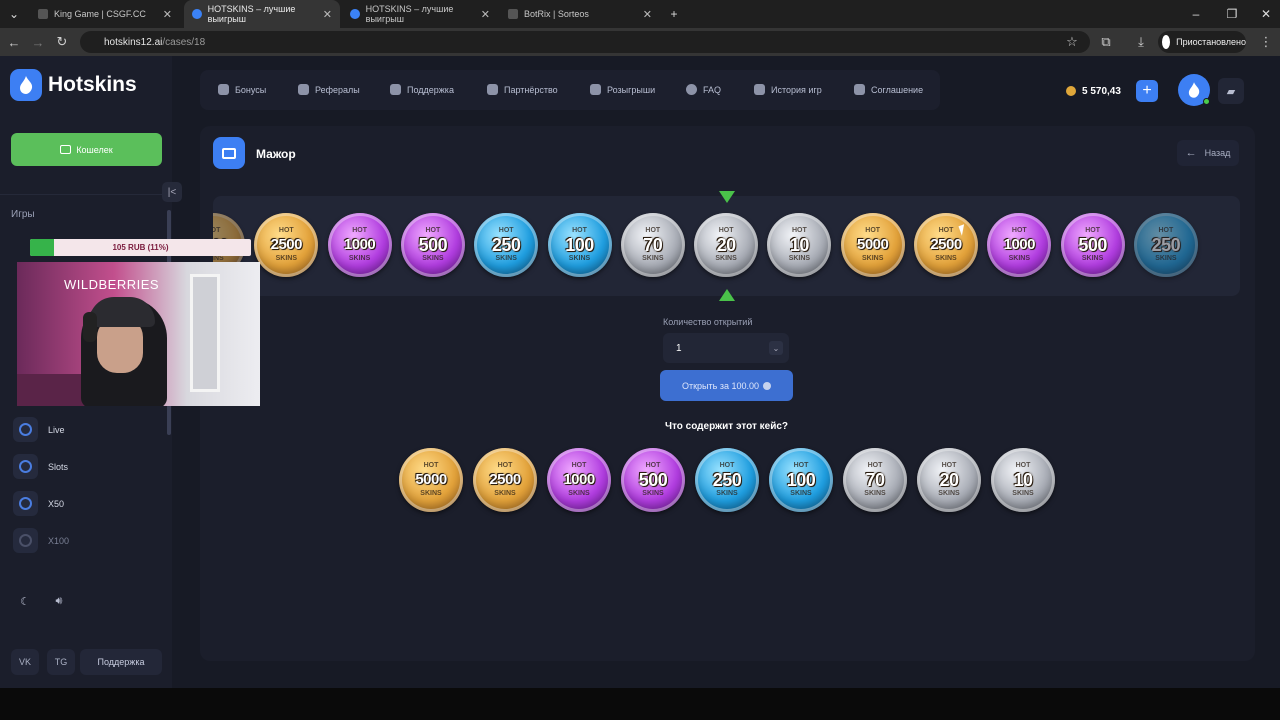  Describe the element at coordinates (1194, 90) in the screenshot. I see `user-avatar` at that location.